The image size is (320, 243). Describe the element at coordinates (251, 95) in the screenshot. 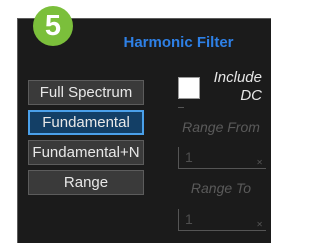

I see `include-dc-label-line2: DC` at that location.